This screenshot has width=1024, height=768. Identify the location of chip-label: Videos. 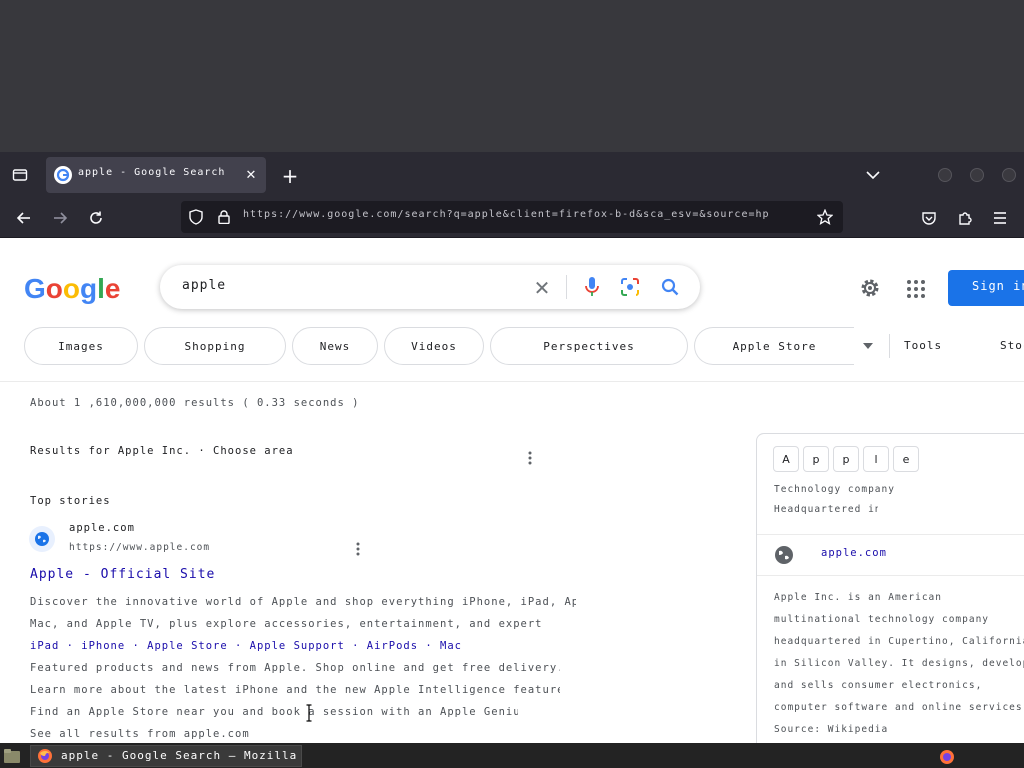
(434, 346).